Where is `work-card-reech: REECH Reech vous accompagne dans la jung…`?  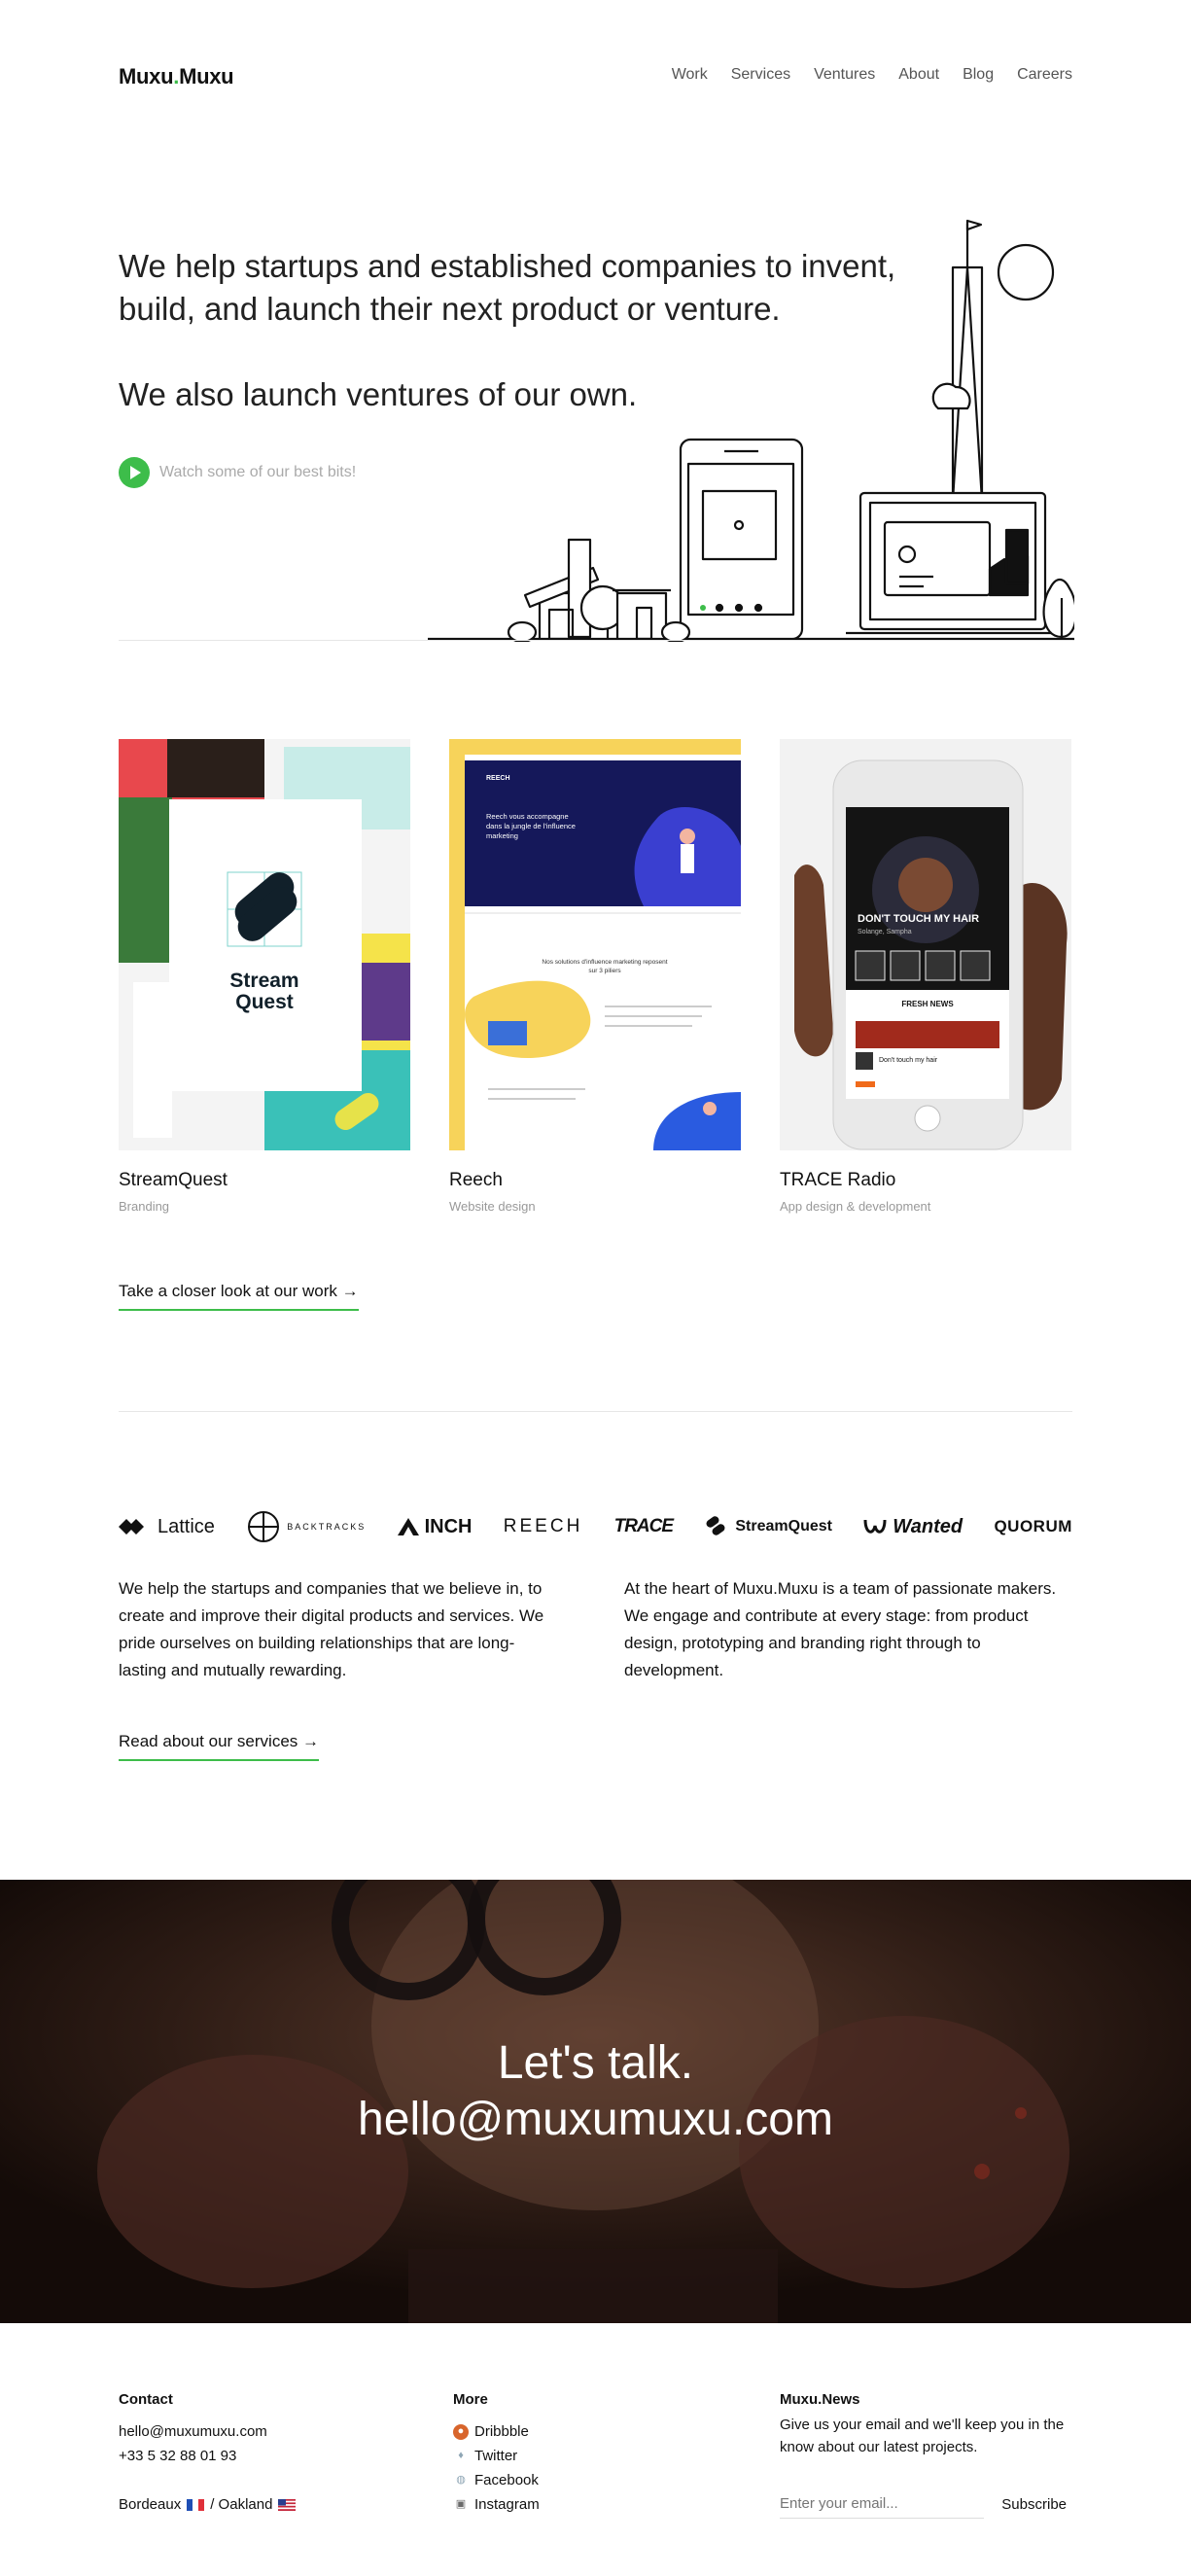
work-card-reech: REECH Reech vous accompagne dans la jung… is located at coordinates (595, 977).